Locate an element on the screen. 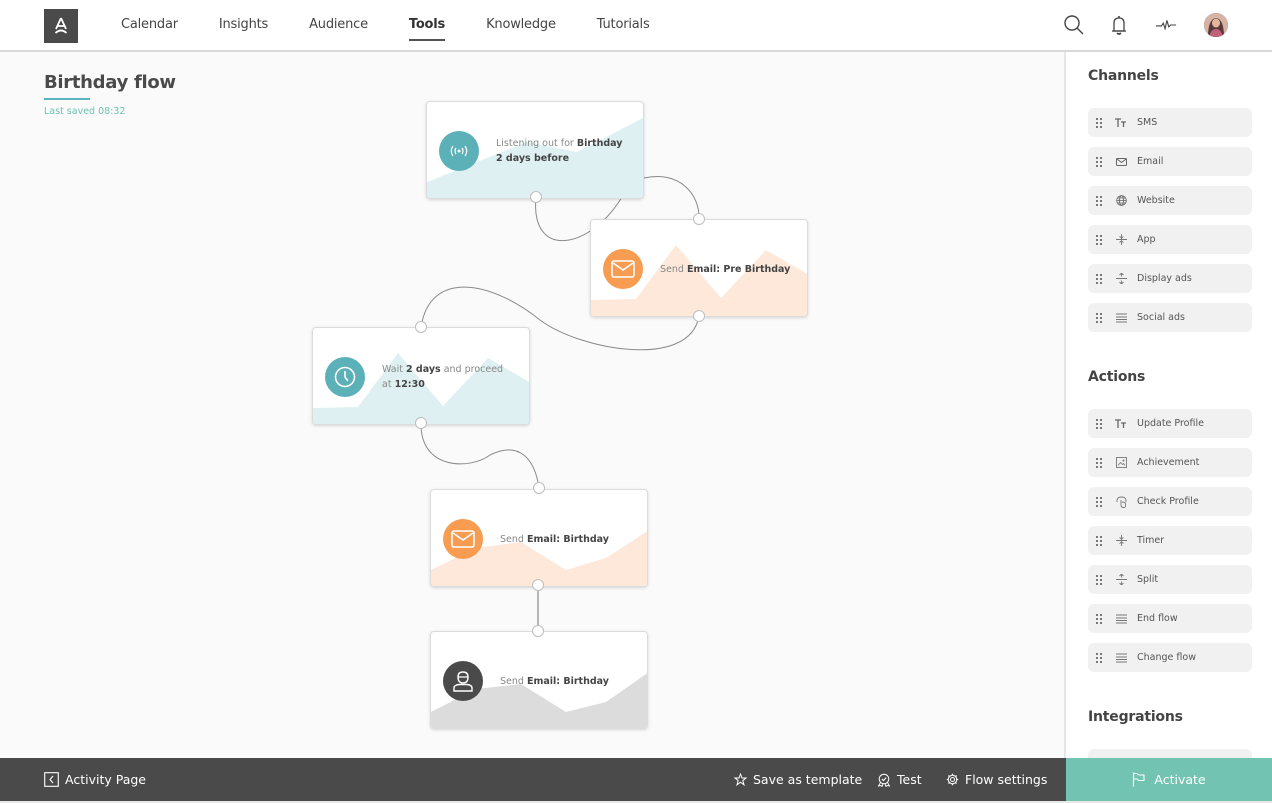 This screenshot has height=803, width=1272. node-port-email-birthday-out is located at coordinates (538, 585).